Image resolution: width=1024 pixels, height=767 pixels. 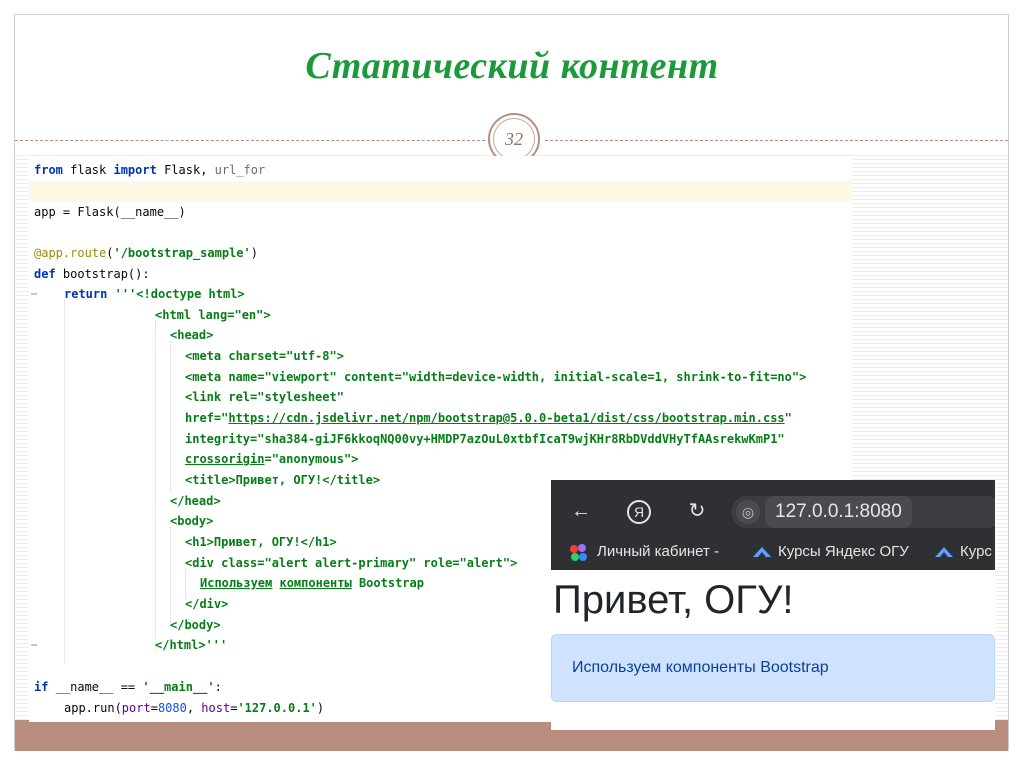 I want to click on page-number: 32, so click(x=514, y=139).